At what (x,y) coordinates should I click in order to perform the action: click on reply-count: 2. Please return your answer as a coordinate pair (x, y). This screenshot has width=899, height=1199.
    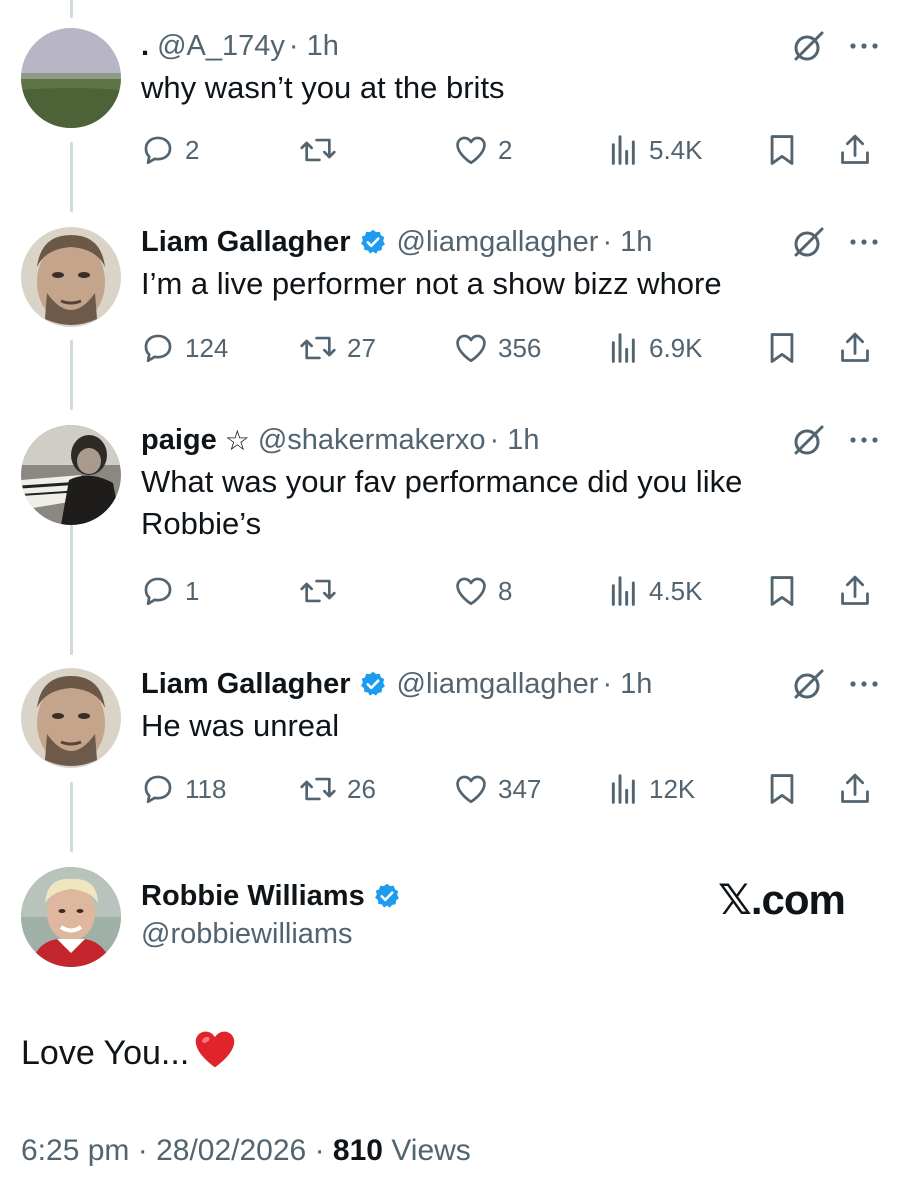
    Looking at the image, I should click on (192, 149).